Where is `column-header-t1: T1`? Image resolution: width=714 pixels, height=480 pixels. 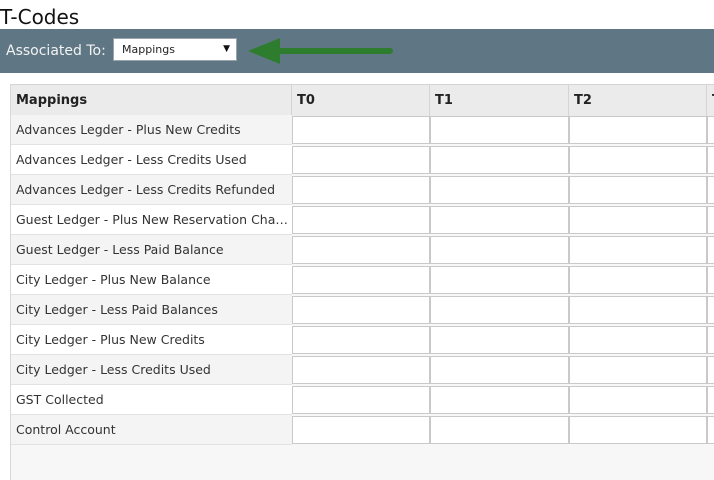 column-header-t1: T1 is located at coordinates (499, 100).